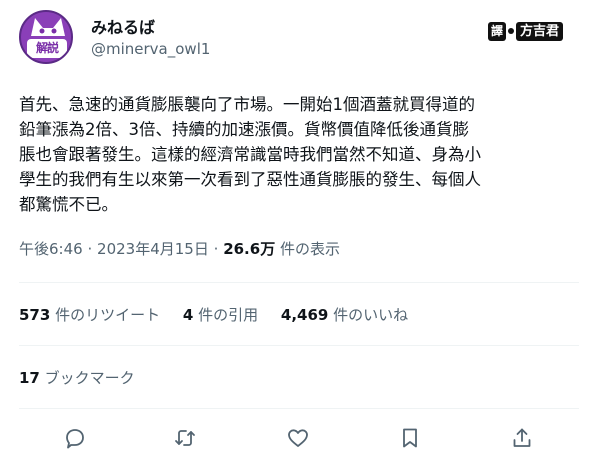 This screenshot has width=598, height=466. I want to click on retweets-stat: 573 件のリツイート, so click(89, 315).